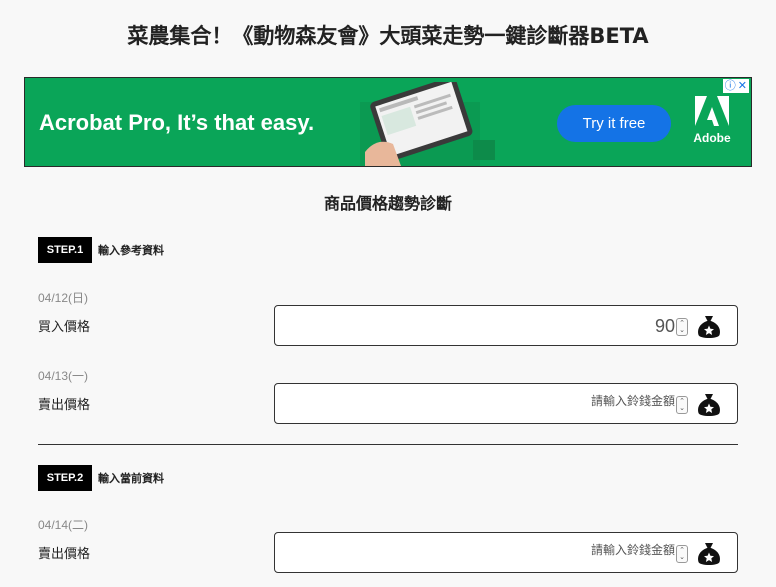  What do you see at coordinates (131, 478) in the screenshot?
I see `step2-label: 輸入當前資料` at bounding box center [131, 478].